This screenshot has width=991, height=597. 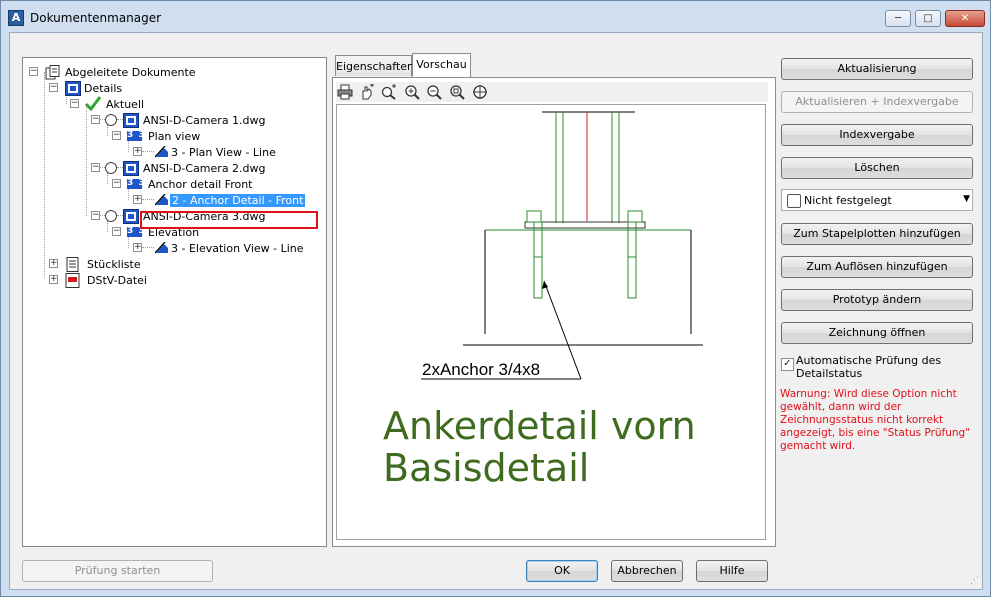 I want to click on auto-check-checkbox: ✓, so click(x=787, y=364).